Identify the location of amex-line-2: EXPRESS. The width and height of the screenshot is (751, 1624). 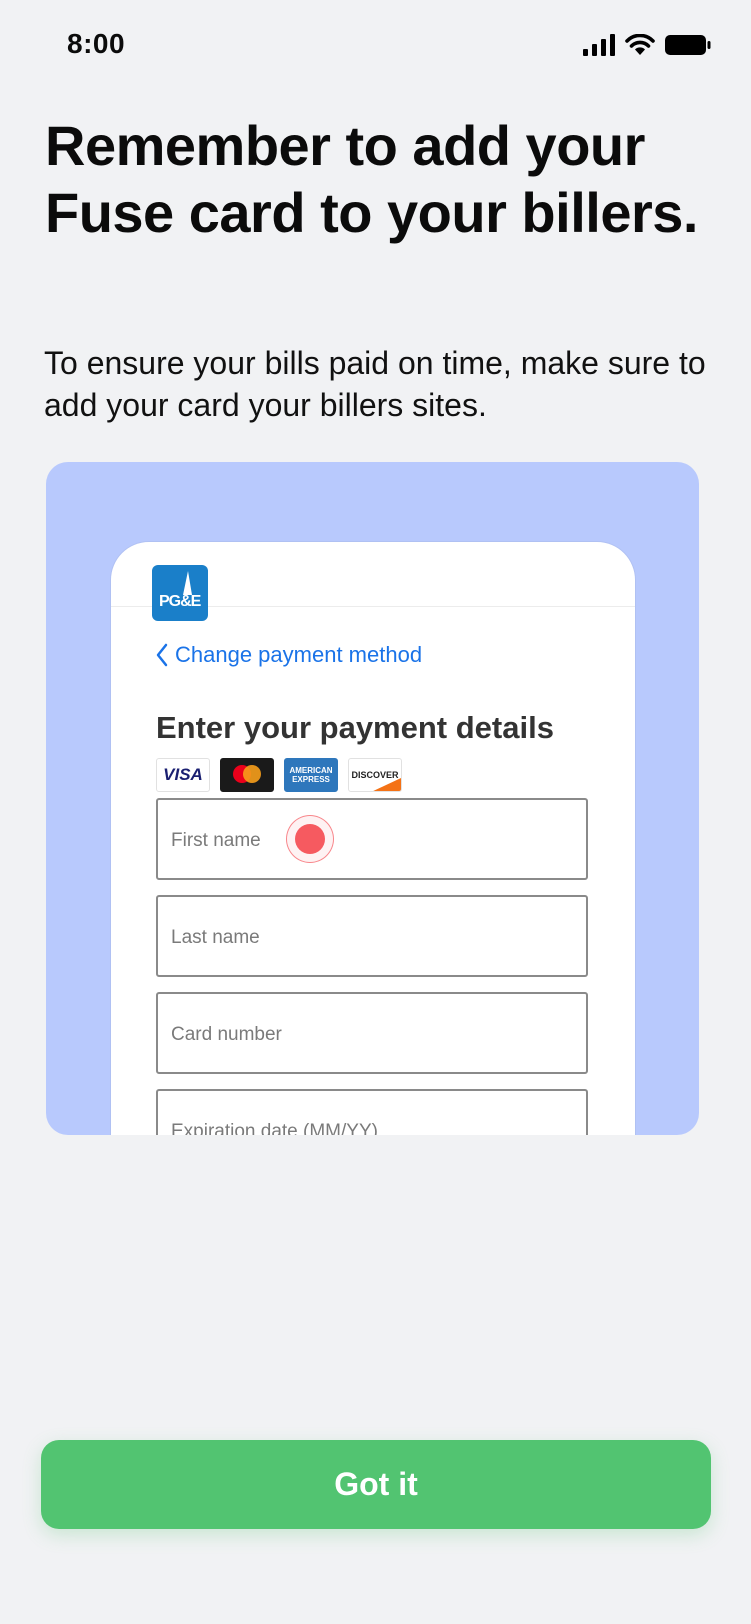
(311, 779).